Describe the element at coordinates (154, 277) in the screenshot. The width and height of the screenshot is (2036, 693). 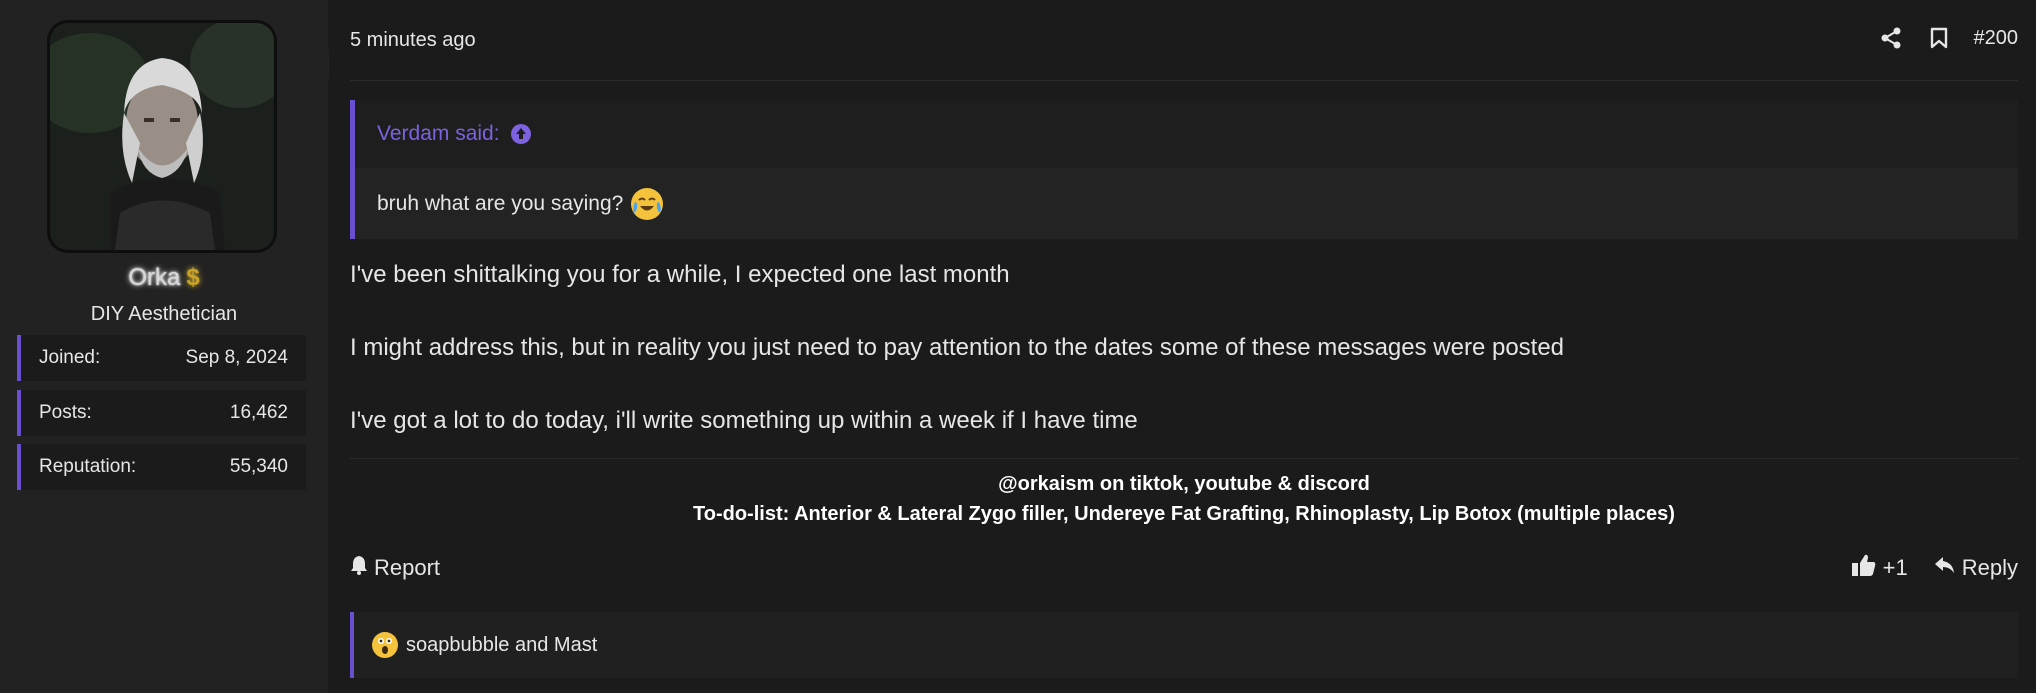
I see `username-text: Orka` at that location.